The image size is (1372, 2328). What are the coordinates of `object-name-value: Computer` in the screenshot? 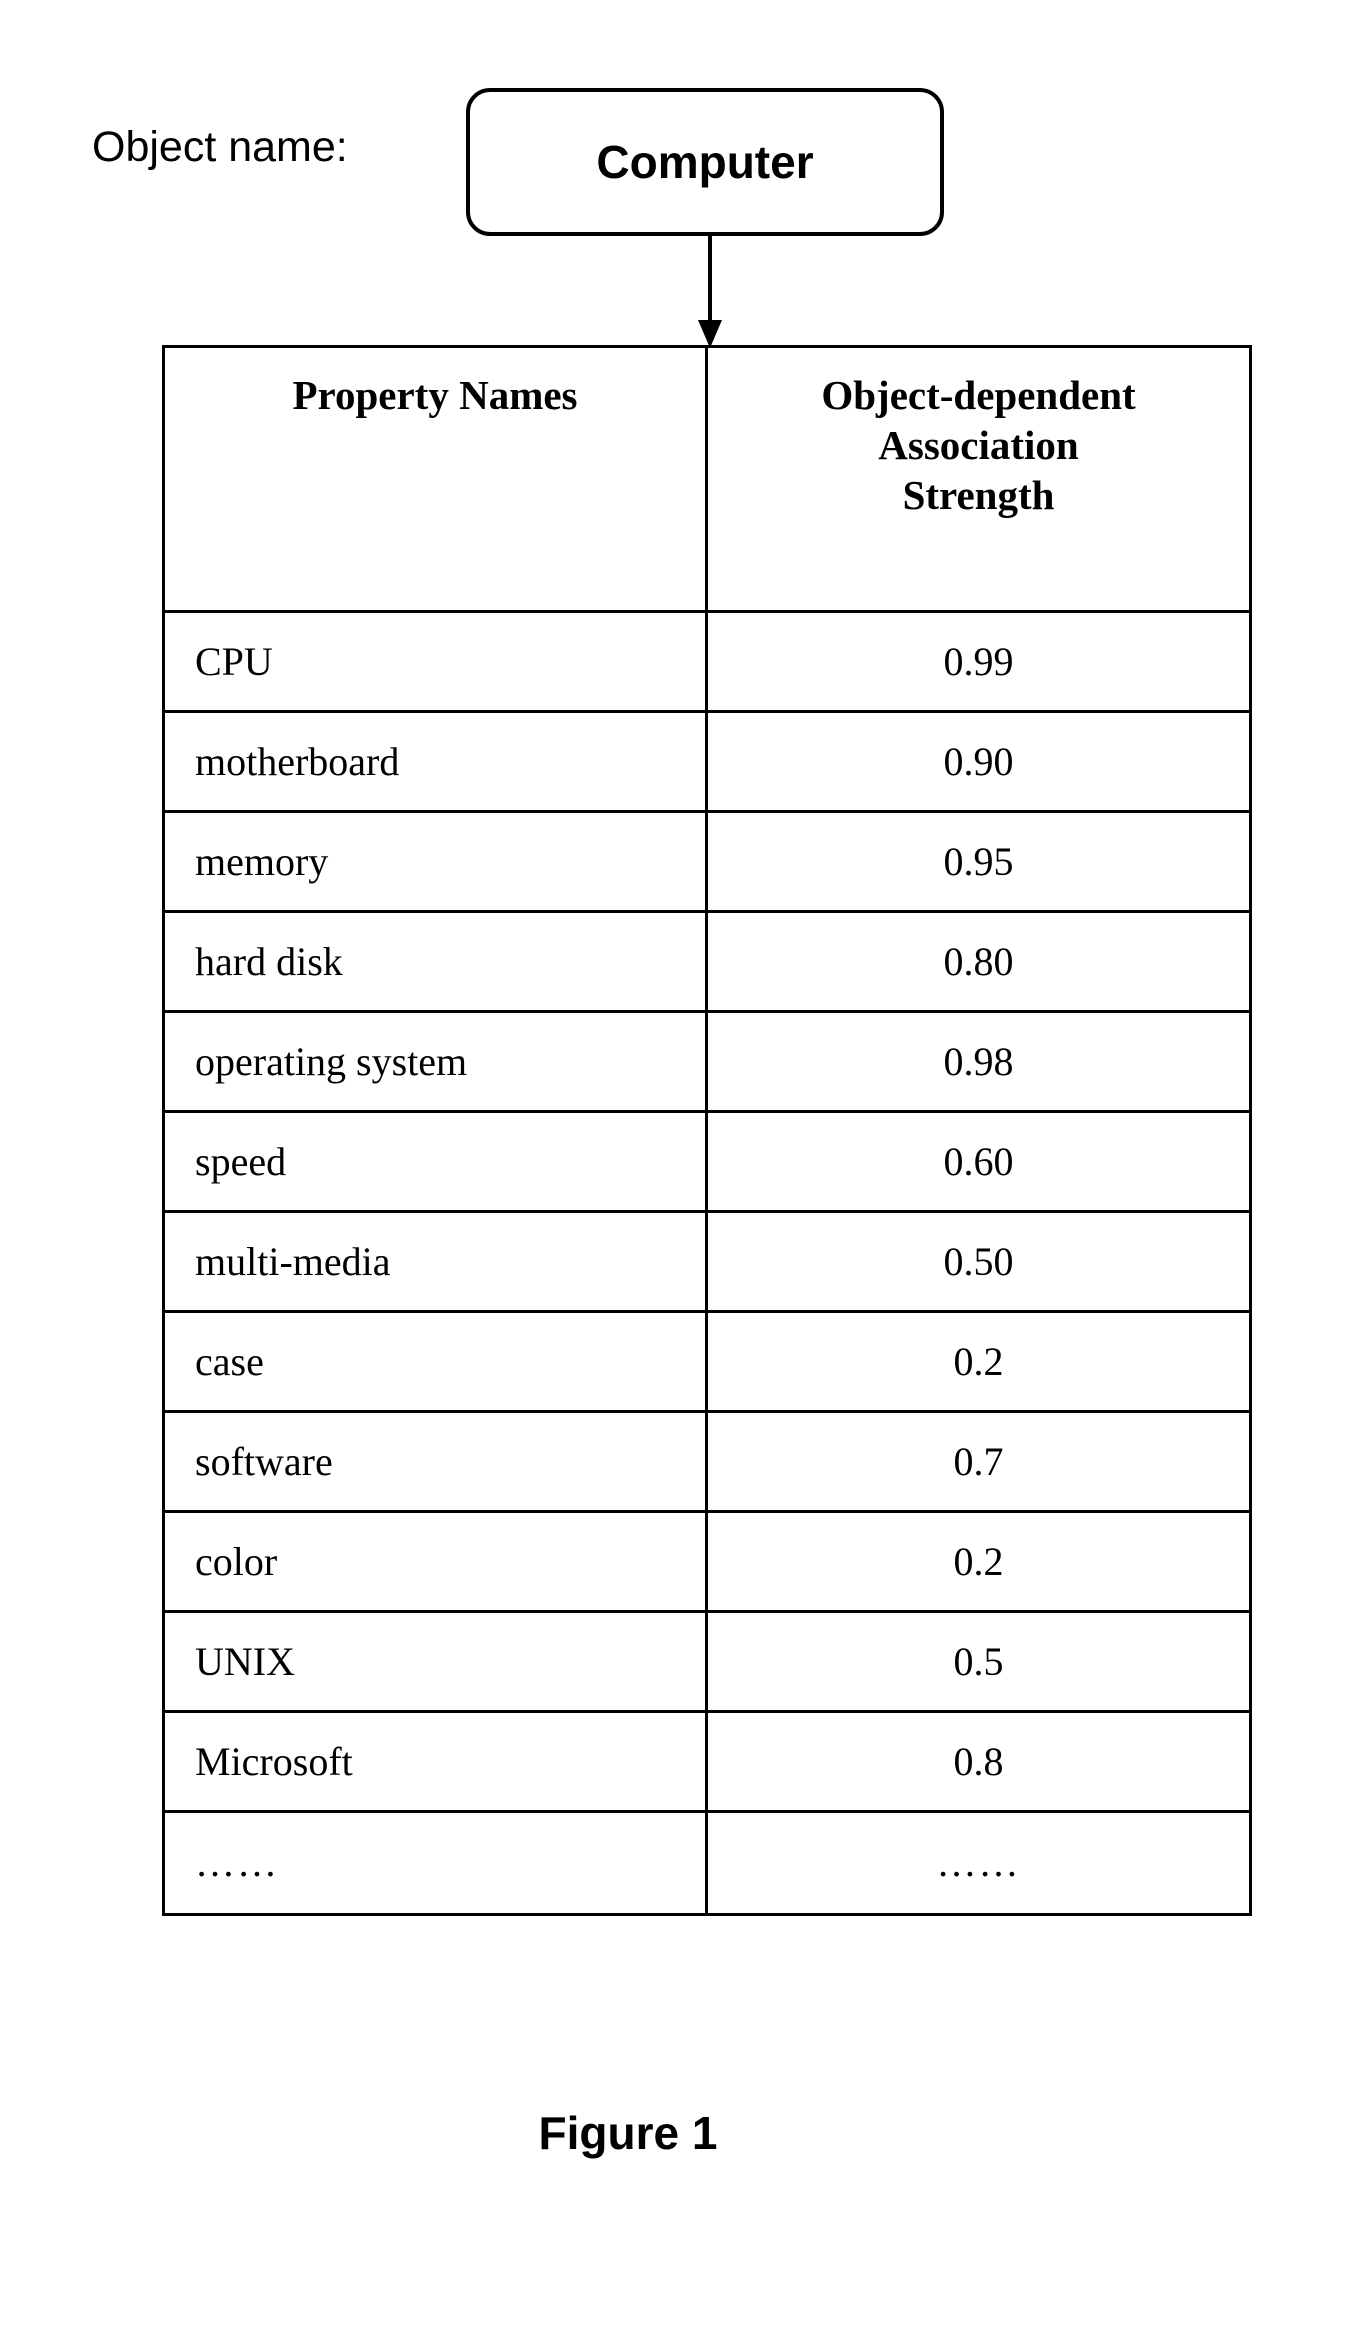 It's located at (705, 162).